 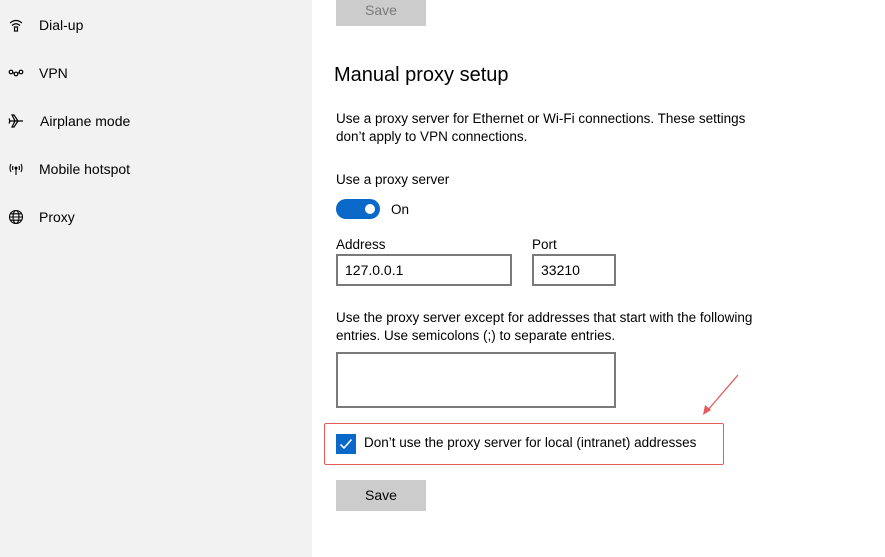 I want to click on top-save-button: Save, so click(x=381, y=13).